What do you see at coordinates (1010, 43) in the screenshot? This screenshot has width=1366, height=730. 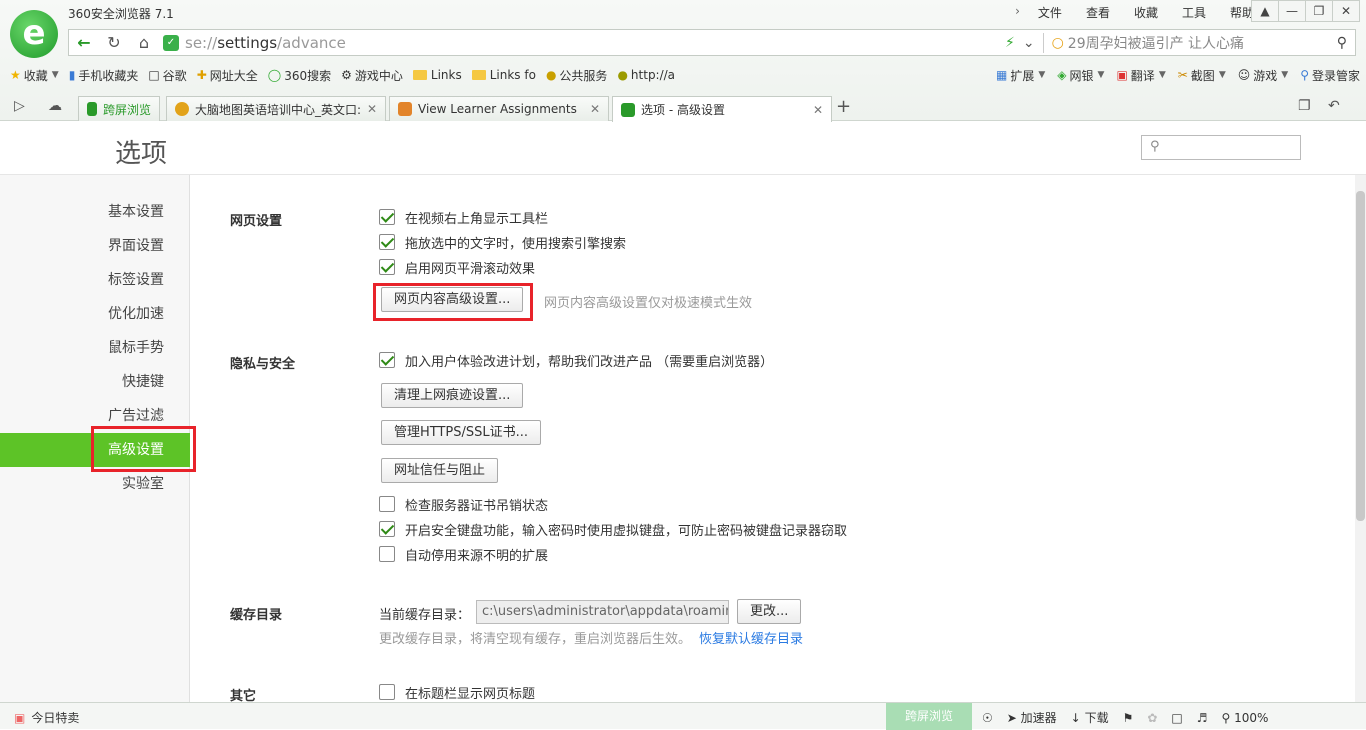 I see `lightning-icon: ⚡` at bounding box center [1010, 43].